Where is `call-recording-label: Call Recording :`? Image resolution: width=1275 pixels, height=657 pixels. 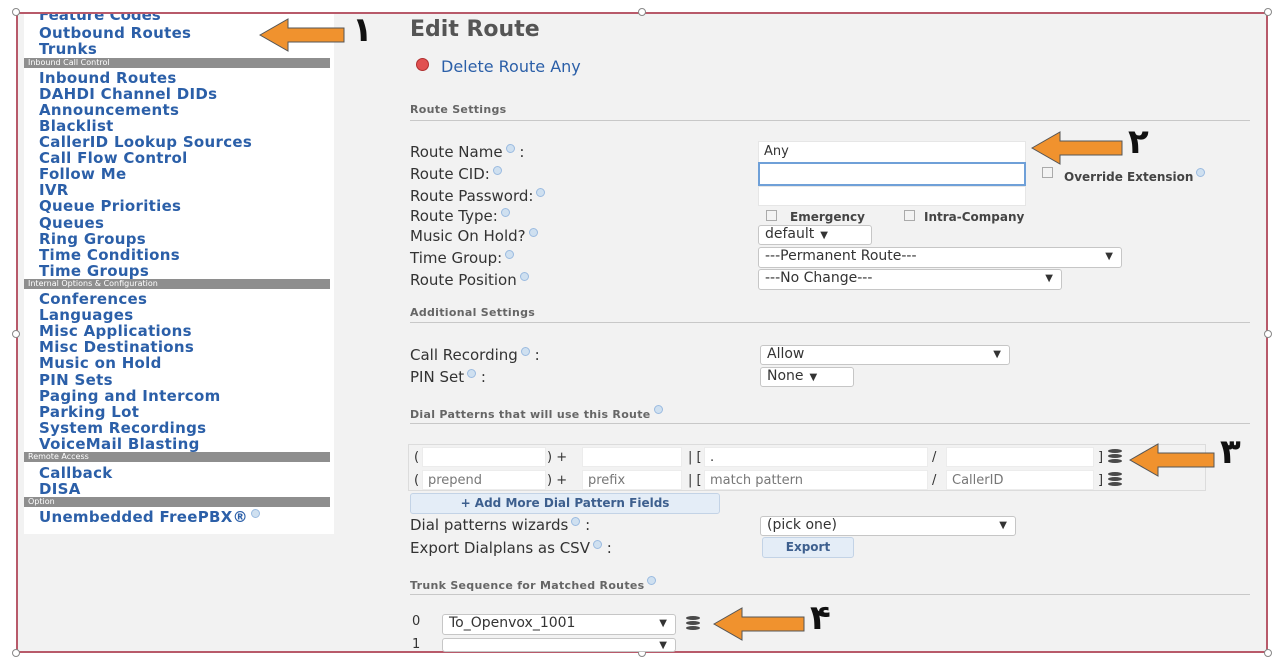 call-recording-label: Call Recording : is located at coordinates (475, 355).